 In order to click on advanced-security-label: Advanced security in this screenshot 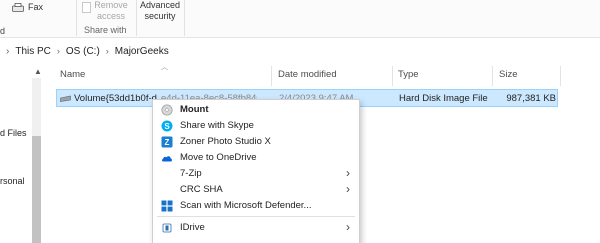, I will do `click(160, 10)`.